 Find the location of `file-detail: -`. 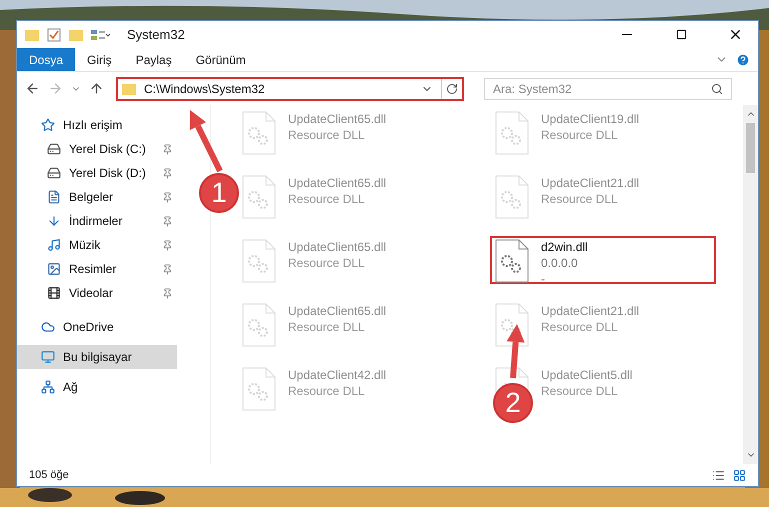

file-detail: - is located at coordinates (543, 279).